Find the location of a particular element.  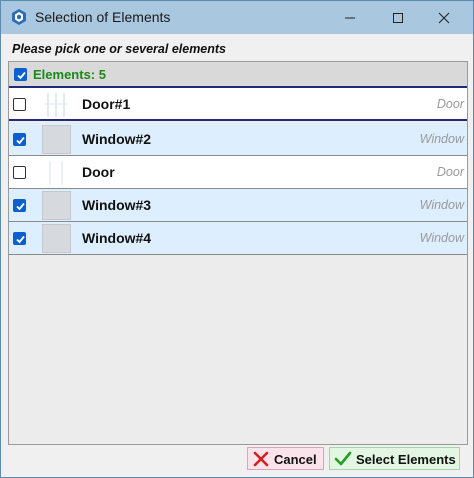

select-elements-label: Select Elements is located at coordinates (406, 459).